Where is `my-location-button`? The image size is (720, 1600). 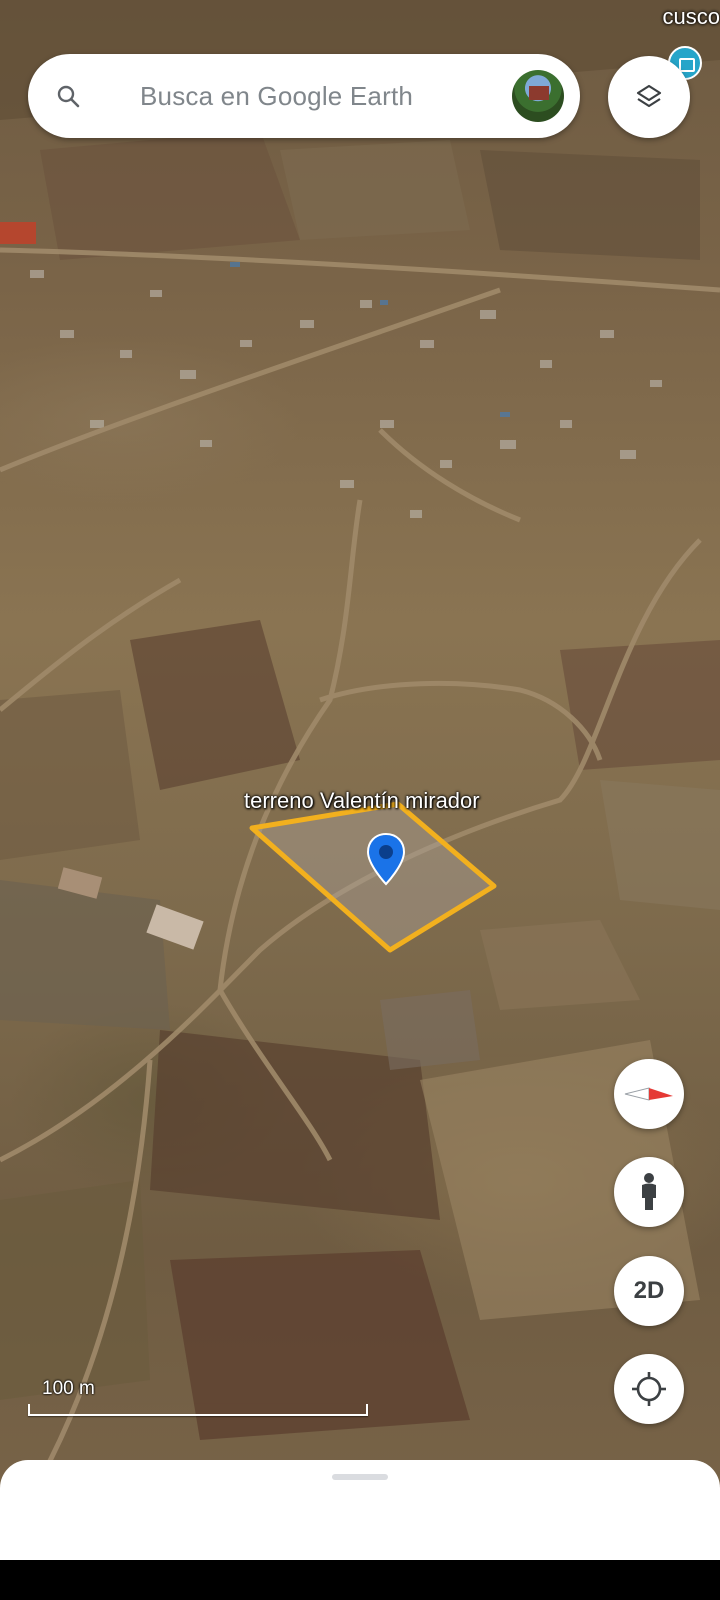
my-location-button is located at coordinates (649, 1389).